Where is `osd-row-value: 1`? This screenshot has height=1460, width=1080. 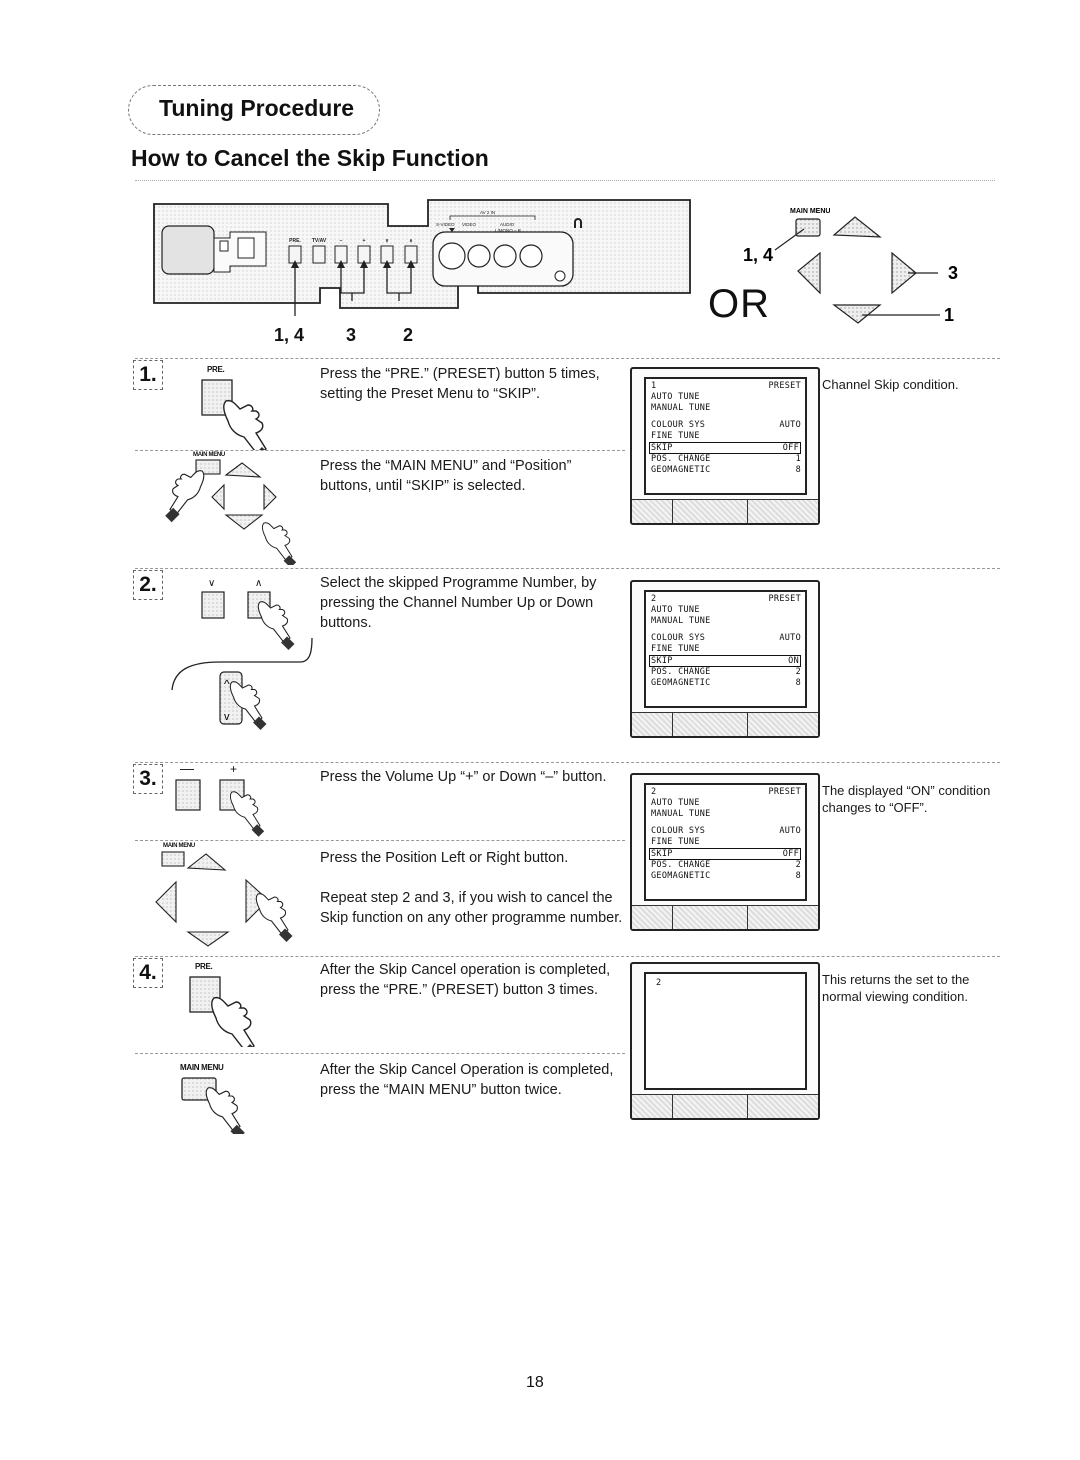
osd-row-value: 1 is located at coordinates (798, 459).